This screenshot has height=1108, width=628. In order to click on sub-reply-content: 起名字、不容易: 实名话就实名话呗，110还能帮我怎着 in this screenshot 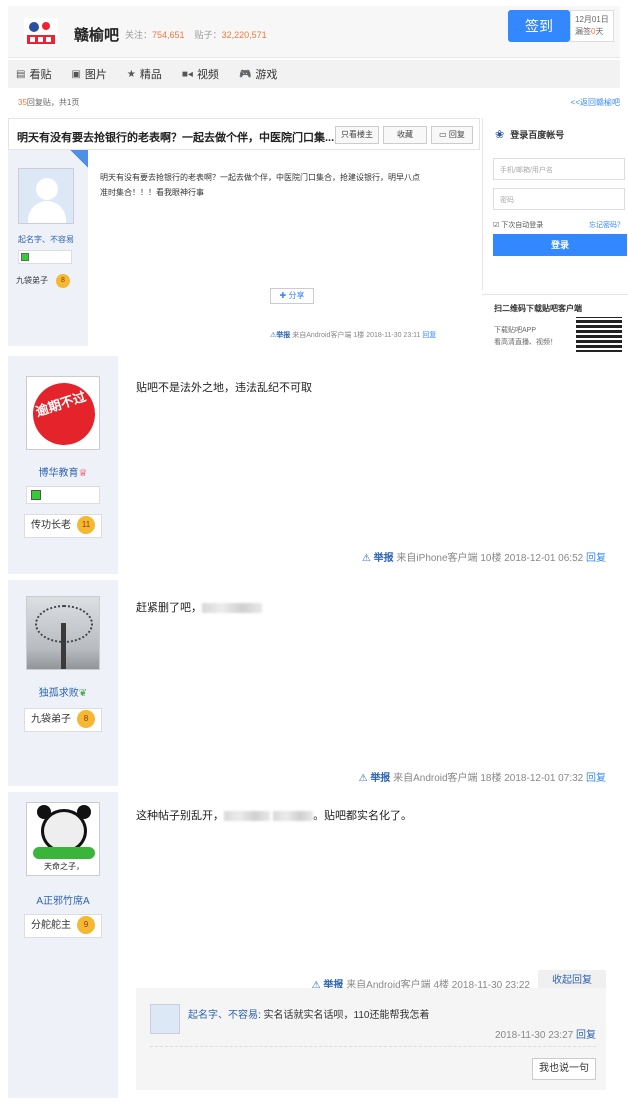, I will do `click(309, 1015)`.